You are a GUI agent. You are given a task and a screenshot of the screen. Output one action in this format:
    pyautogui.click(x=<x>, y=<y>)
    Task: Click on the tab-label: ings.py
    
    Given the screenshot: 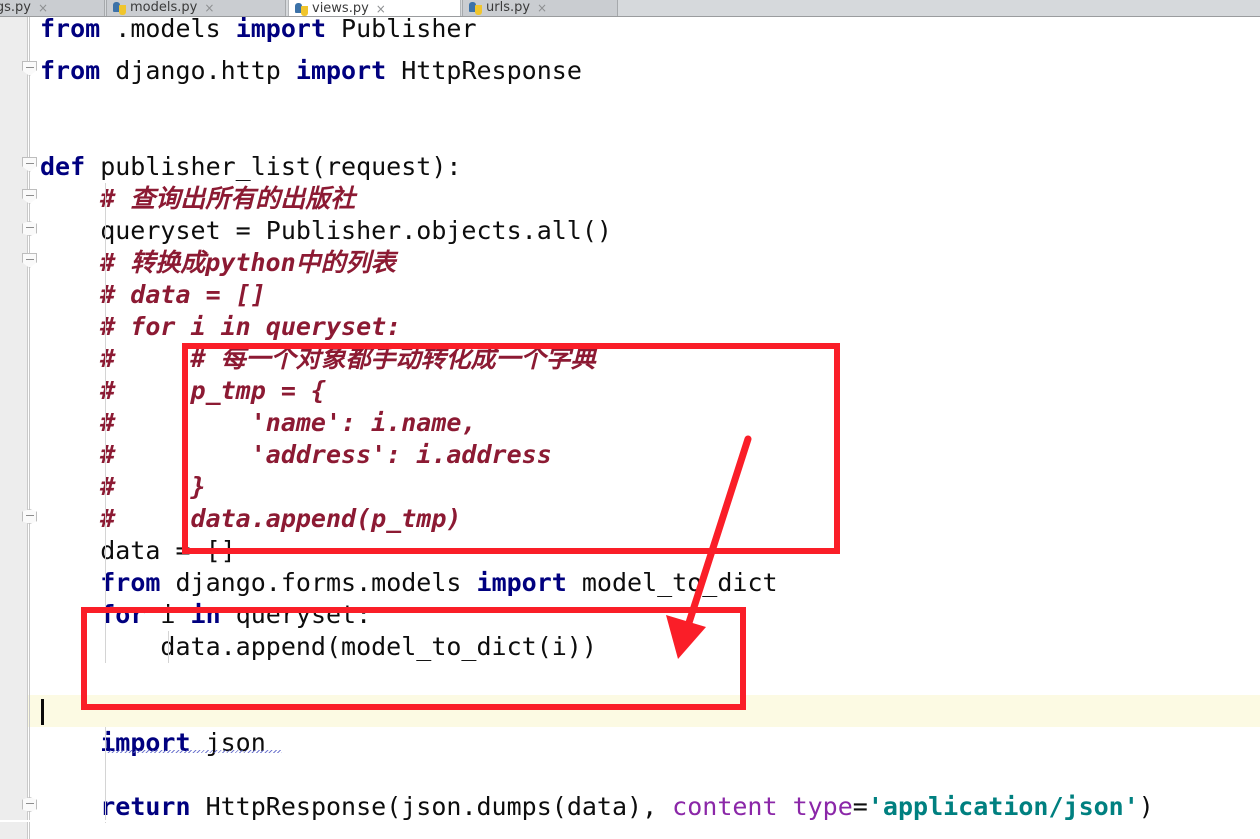 What is the action you would take?
    pyautogui.click(x=15, y=7)
    